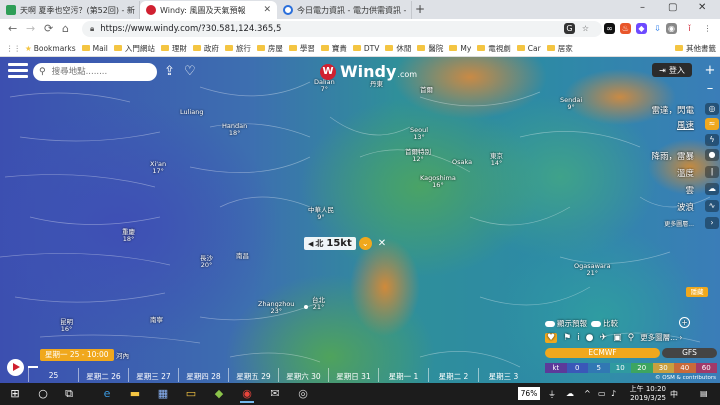  I want to click on menu-dots-icon: ⋮, so click(707, 28).